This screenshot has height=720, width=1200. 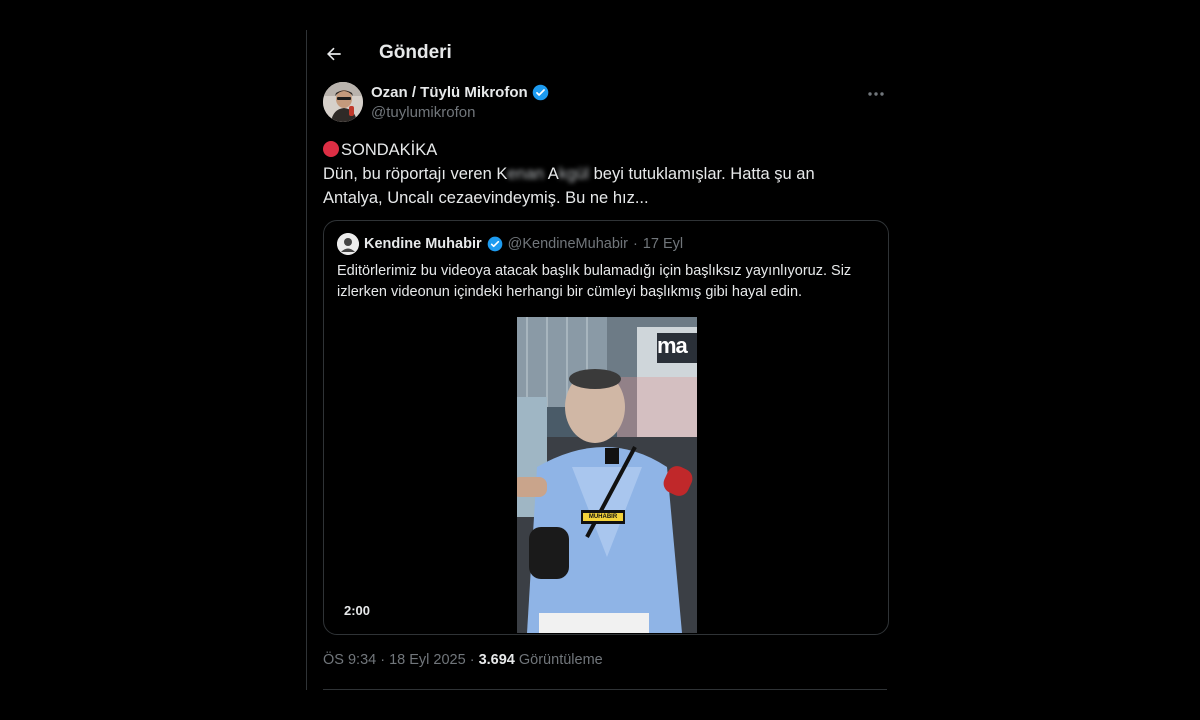 I want to click on video-thumbnail, so click(x=607, y=475).